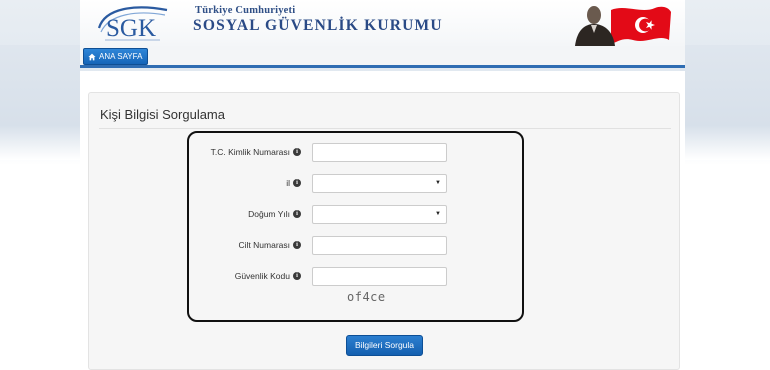  What do you see at coordinates (250, 152) in the screenshot?
I see `tc-kimlik-label: T.C. Kimlik Numarası` at bounding box center [250, 152].